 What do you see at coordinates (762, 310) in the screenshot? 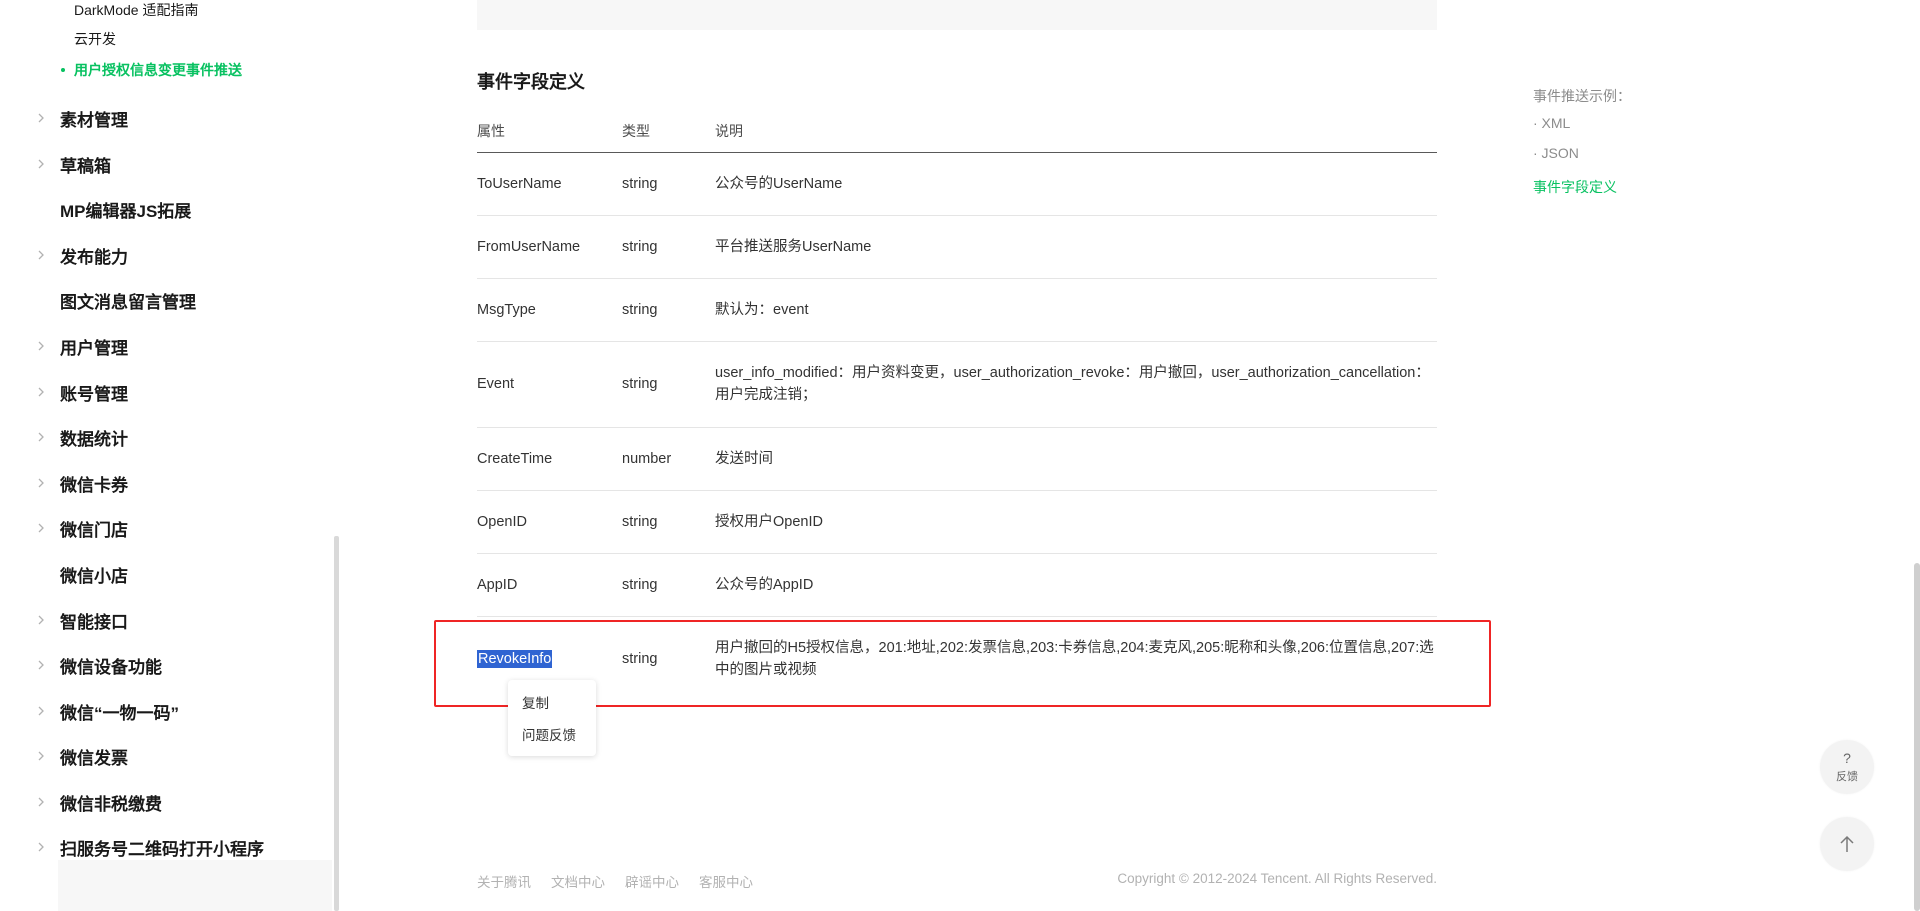
I see `cell-description: 默认为：event` at bounding box center [762, 310].